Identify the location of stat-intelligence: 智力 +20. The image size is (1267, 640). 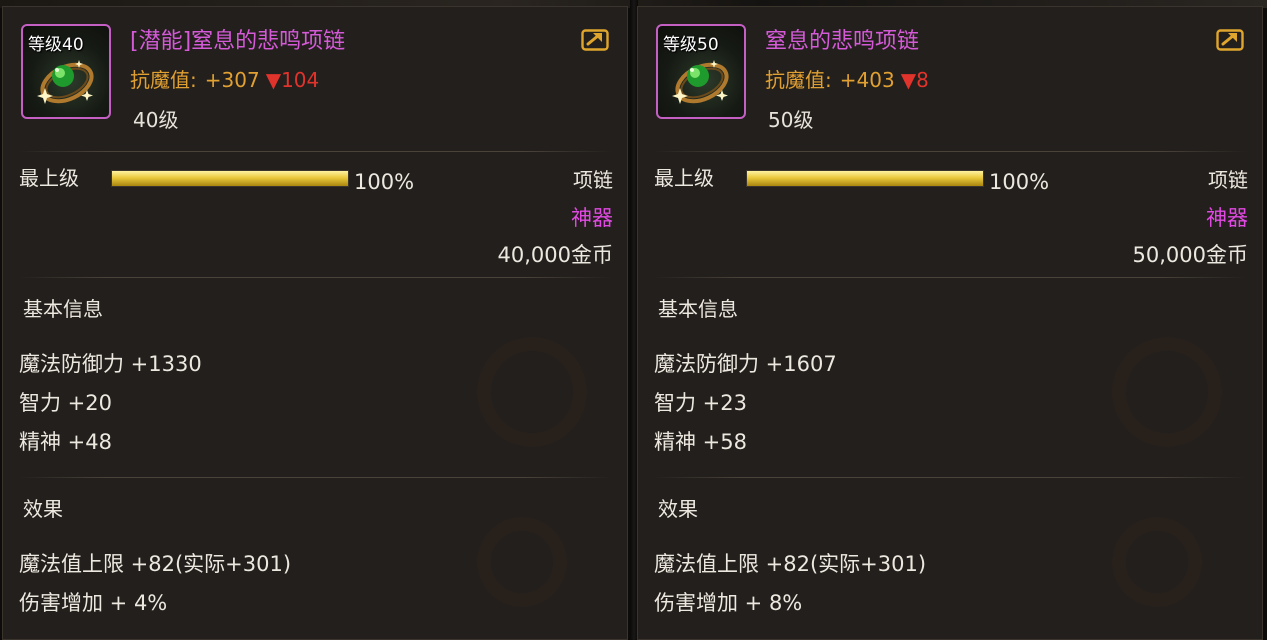
(65, 403).